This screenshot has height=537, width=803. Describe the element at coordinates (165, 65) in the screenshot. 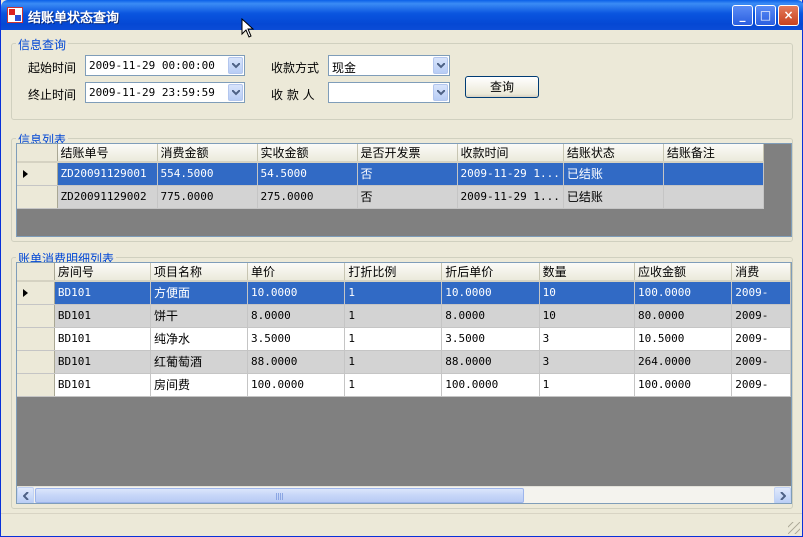

I see `start-time-picker: 2009-11-29 00:00:00` at that location.